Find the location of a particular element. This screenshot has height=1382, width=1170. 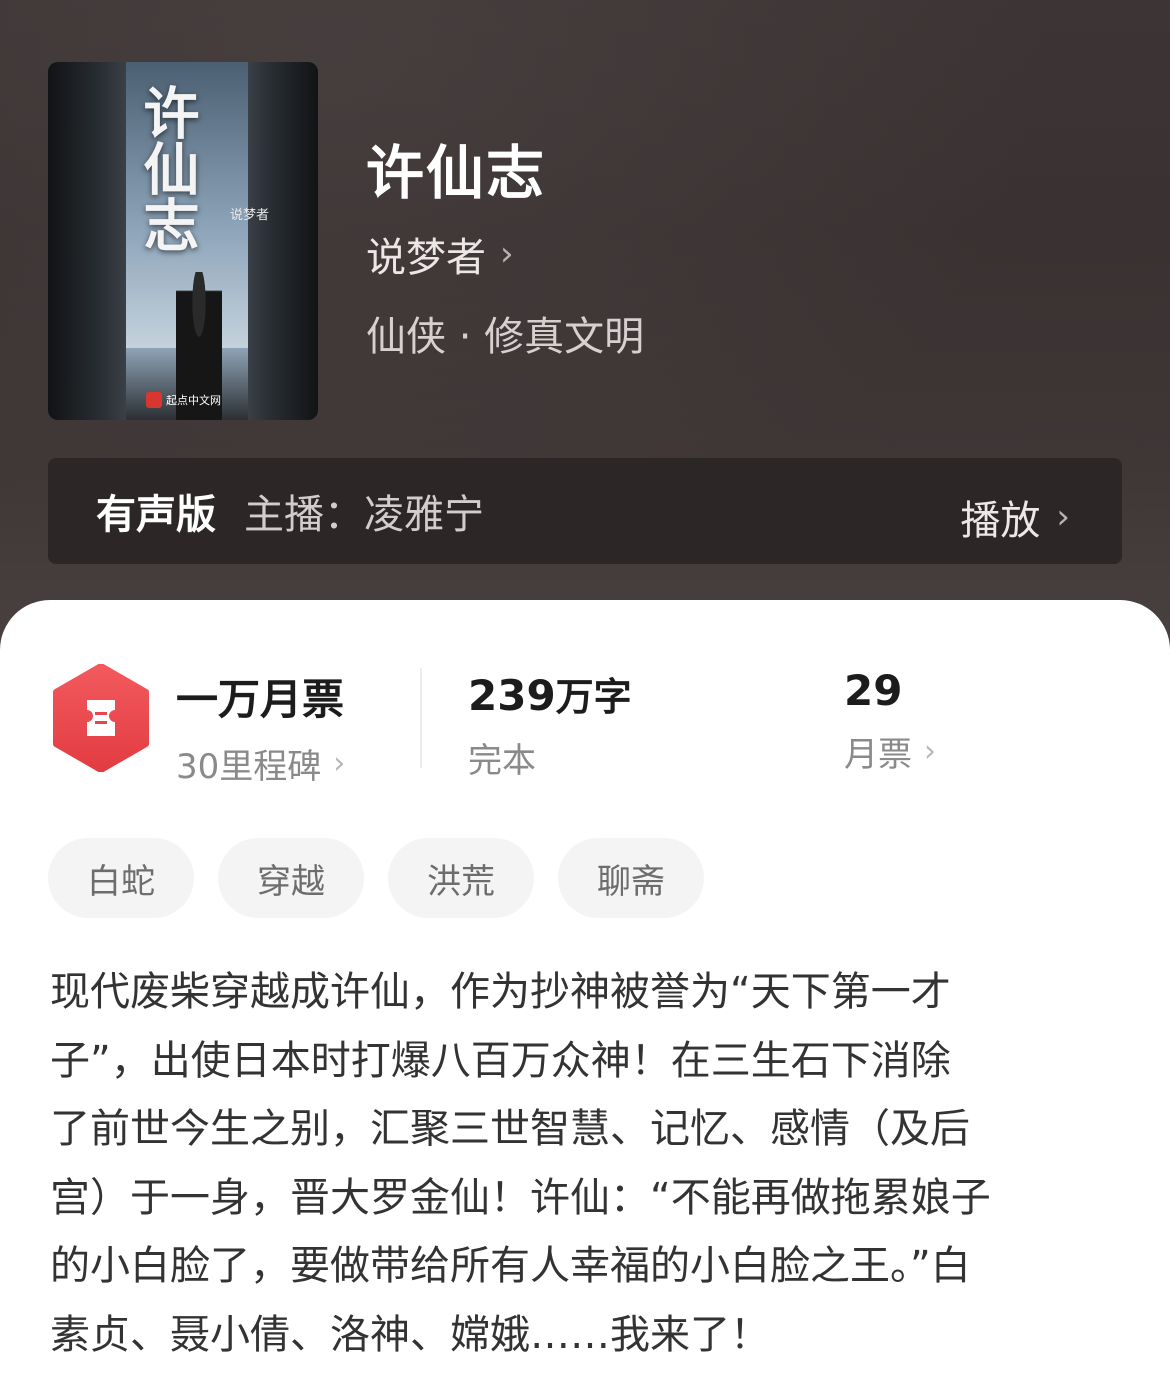

milestone-count: 30里程碑 is located at coordinates (249, 767).